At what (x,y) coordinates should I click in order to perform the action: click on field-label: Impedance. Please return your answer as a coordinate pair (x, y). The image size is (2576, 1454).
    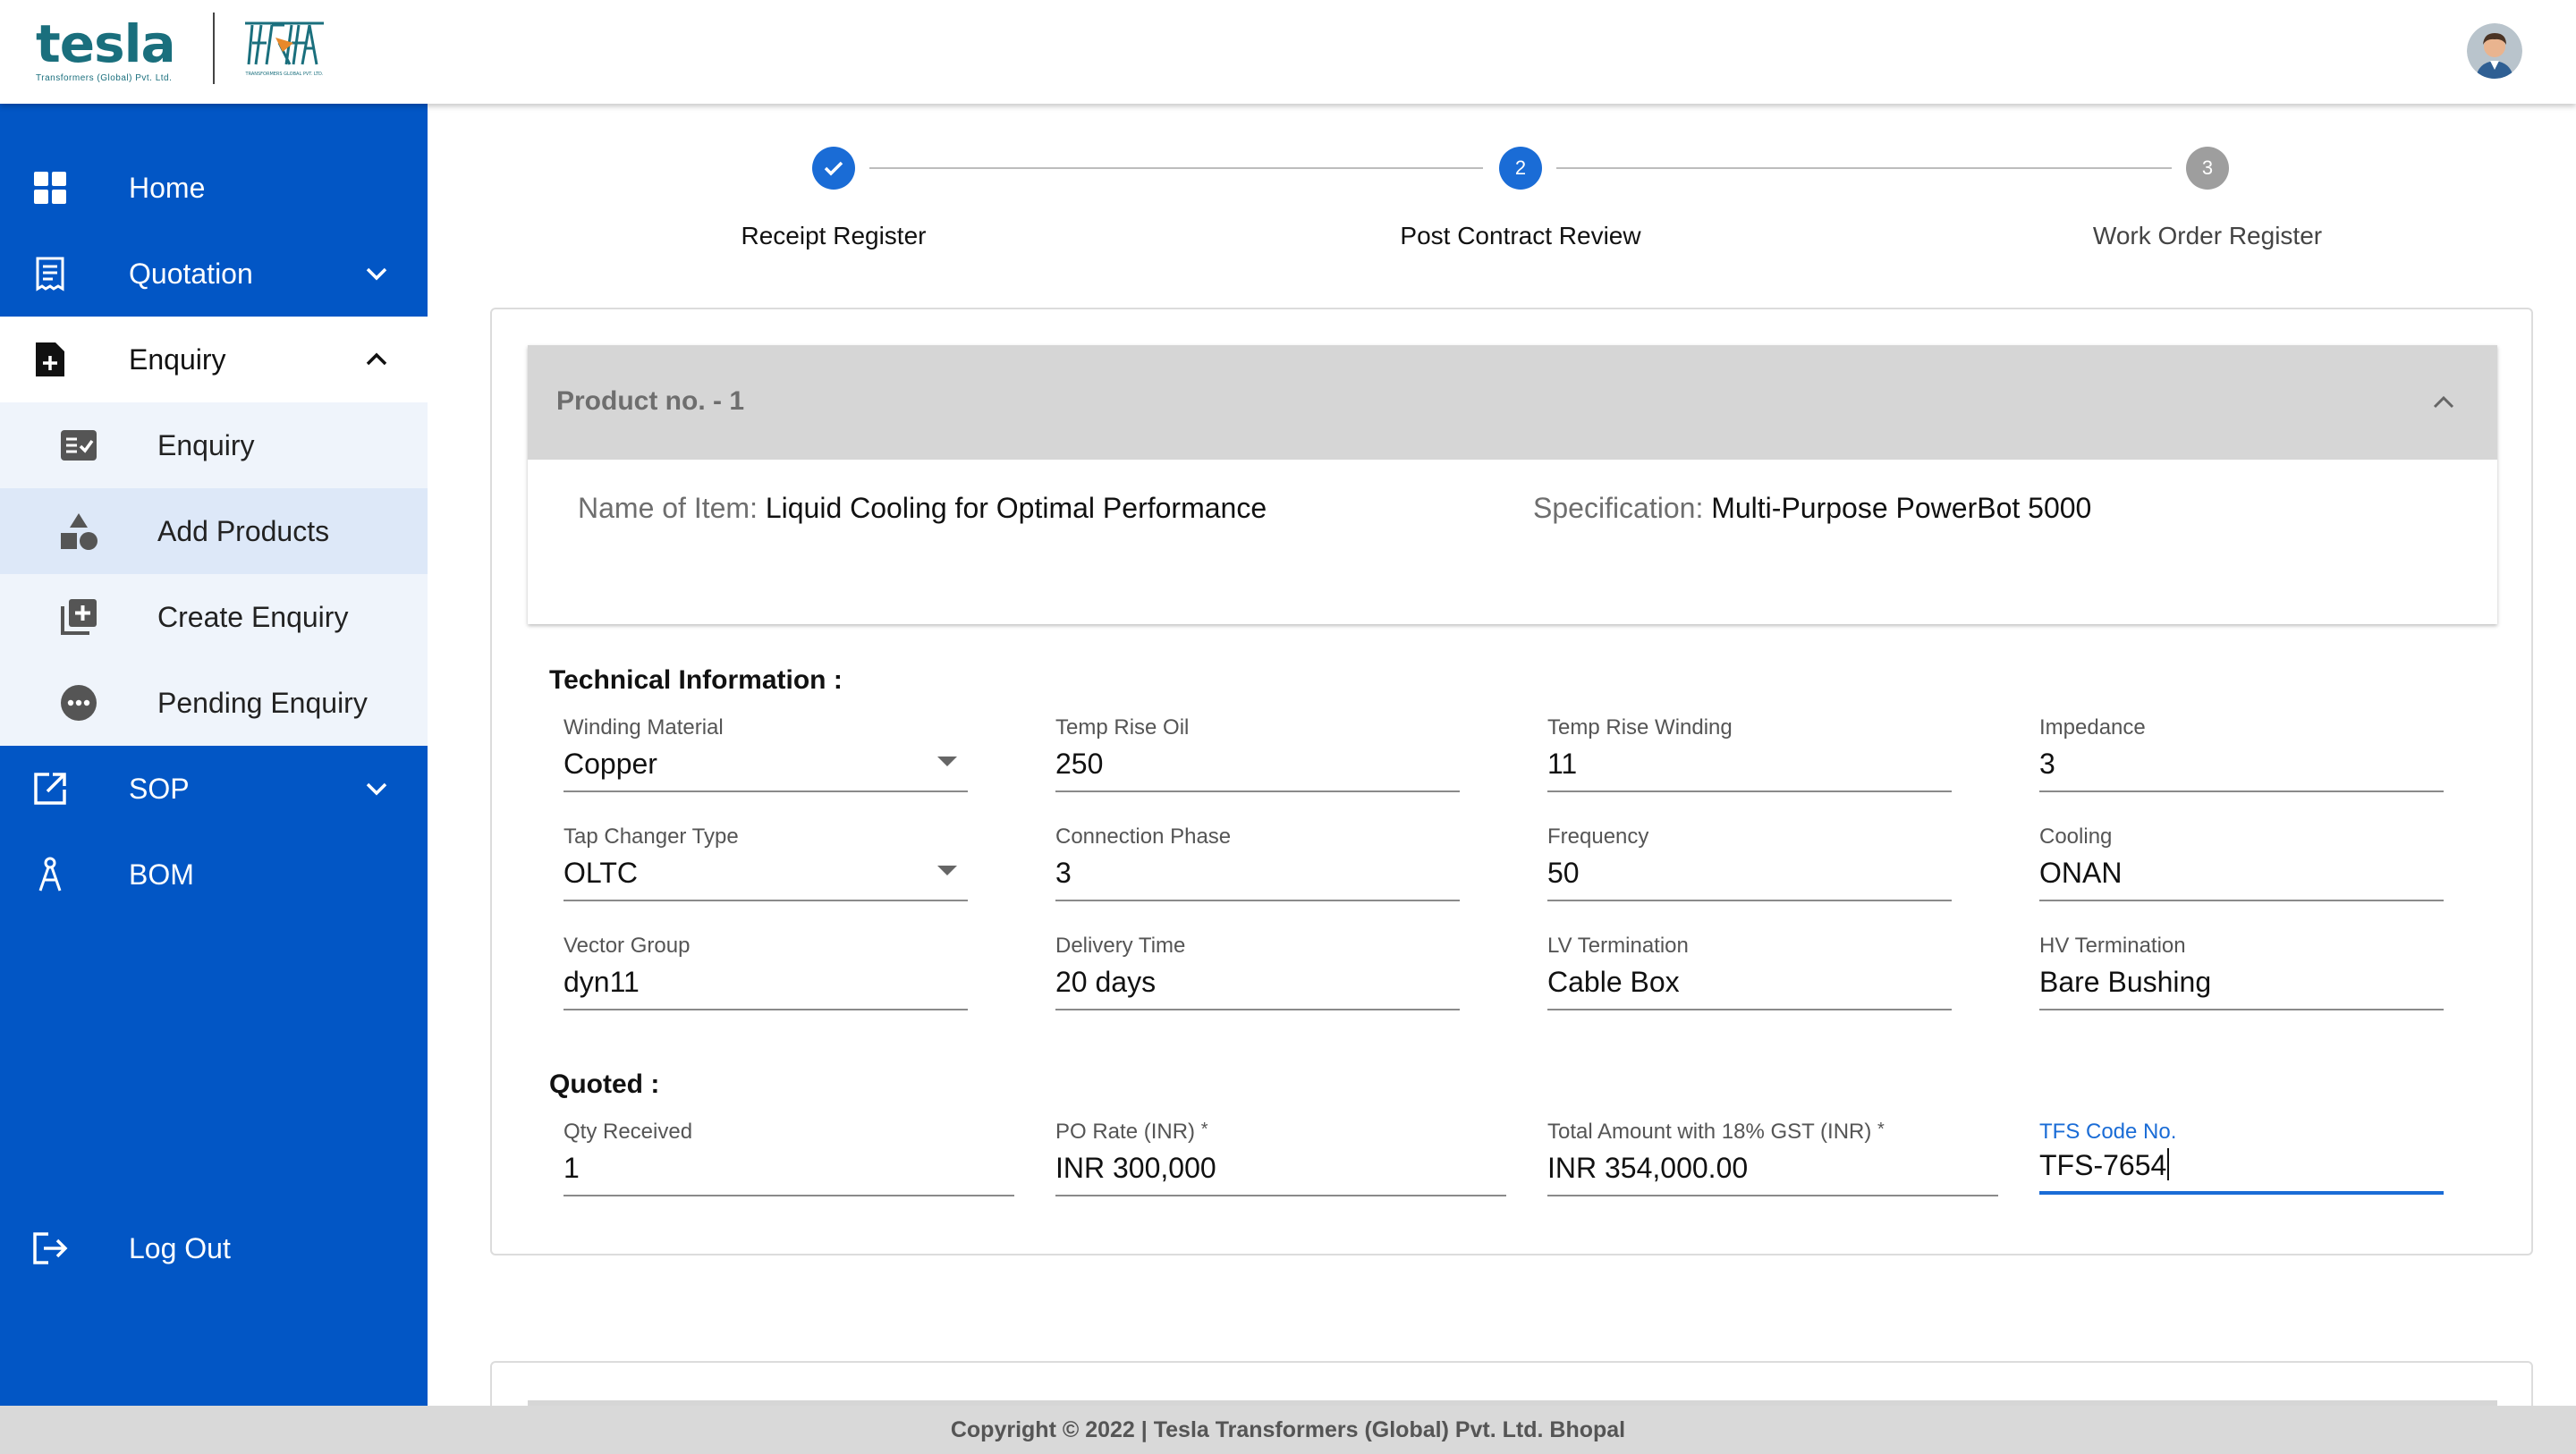
    Looking at the image, I should click on (2092, 728).